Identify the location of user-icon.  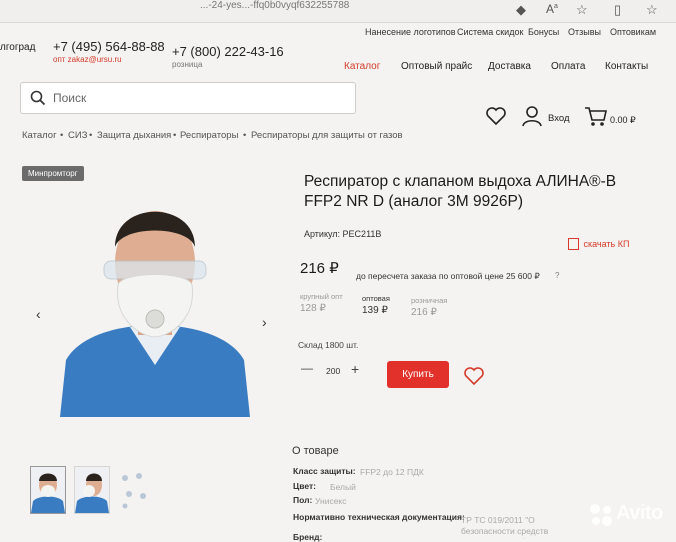
(532, 116).